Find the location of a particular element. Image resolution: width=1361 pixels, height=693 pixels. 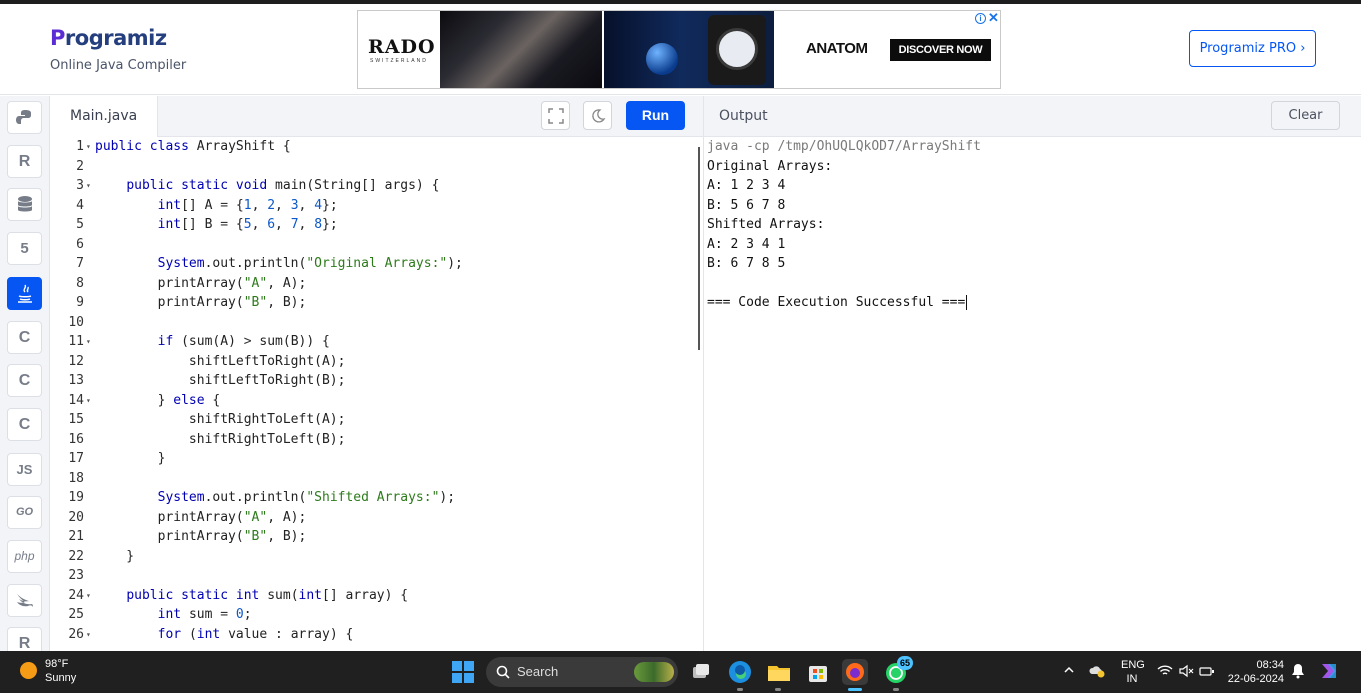

code-line: 22 } is located at coordinates (92, 556).